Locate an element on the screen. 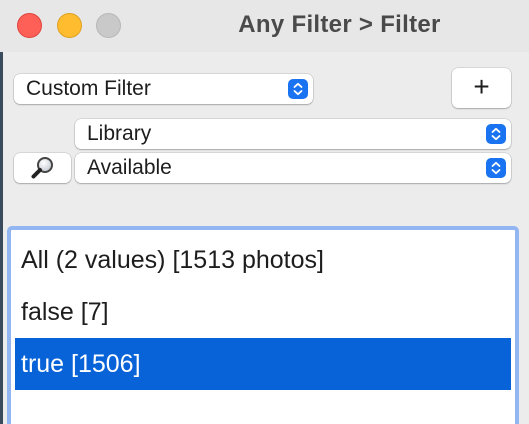 This screenshot has height=424, width=529. scope-popup: Library is located at coordinates (293, 134).